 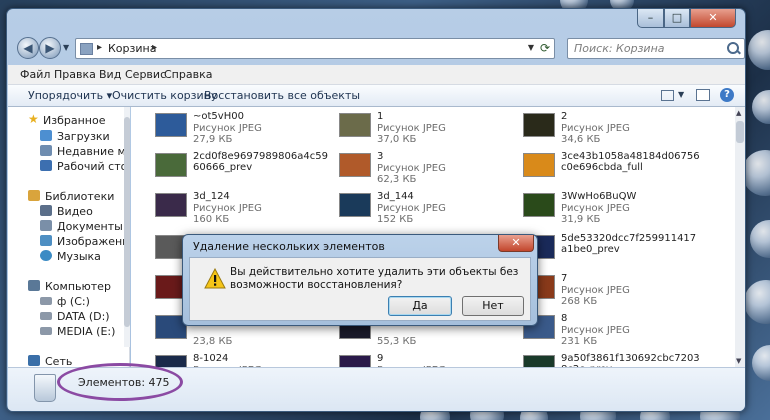 I want to click on search-placeholder: Поиск: Корзина, so click(x=619, y=48).